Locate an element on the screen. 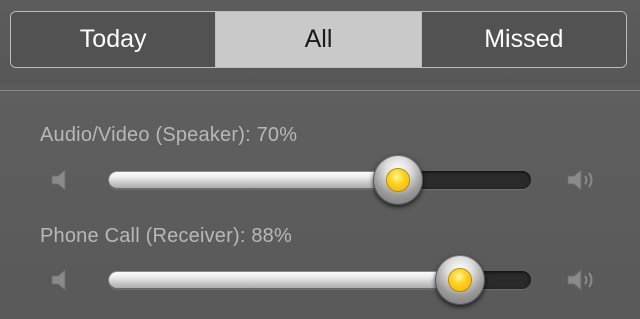  audio-video-volume-thumb is located at coordinates (398, 180).